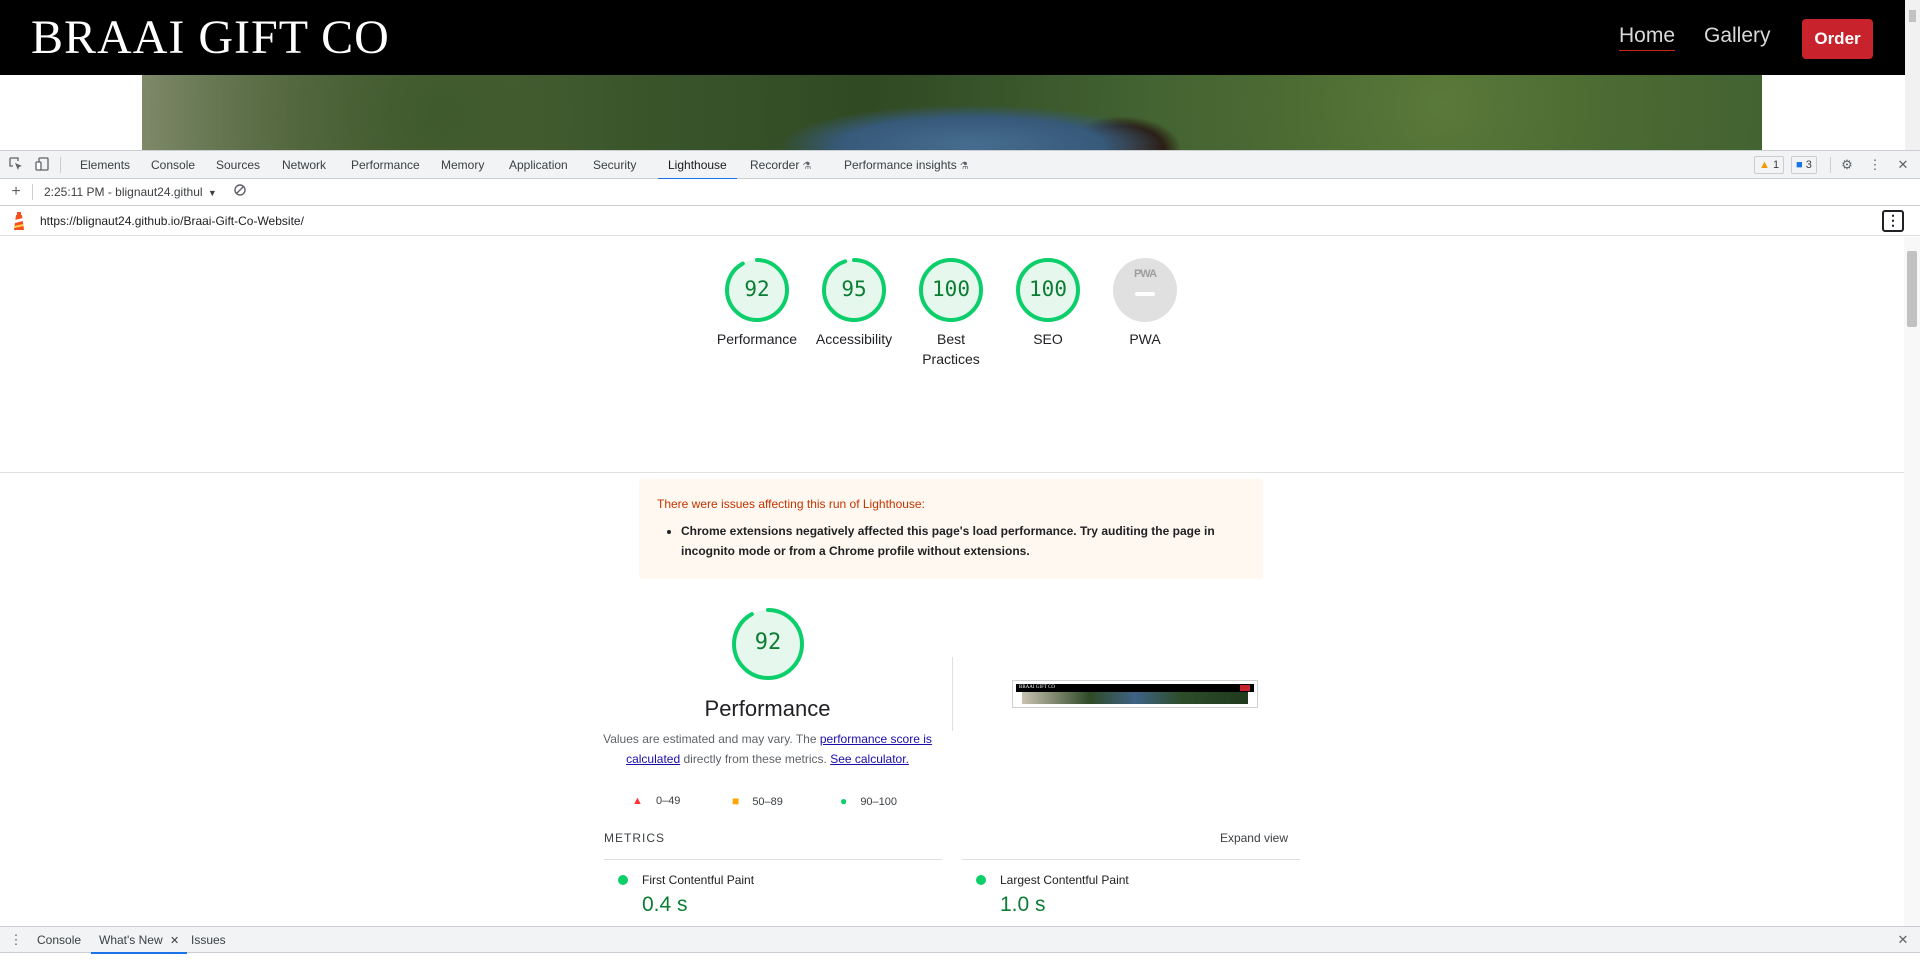 The height and width of the screenshot is (962, 1920). I want to click on metrics-header: METRICS Expand view, so click(946, 838).